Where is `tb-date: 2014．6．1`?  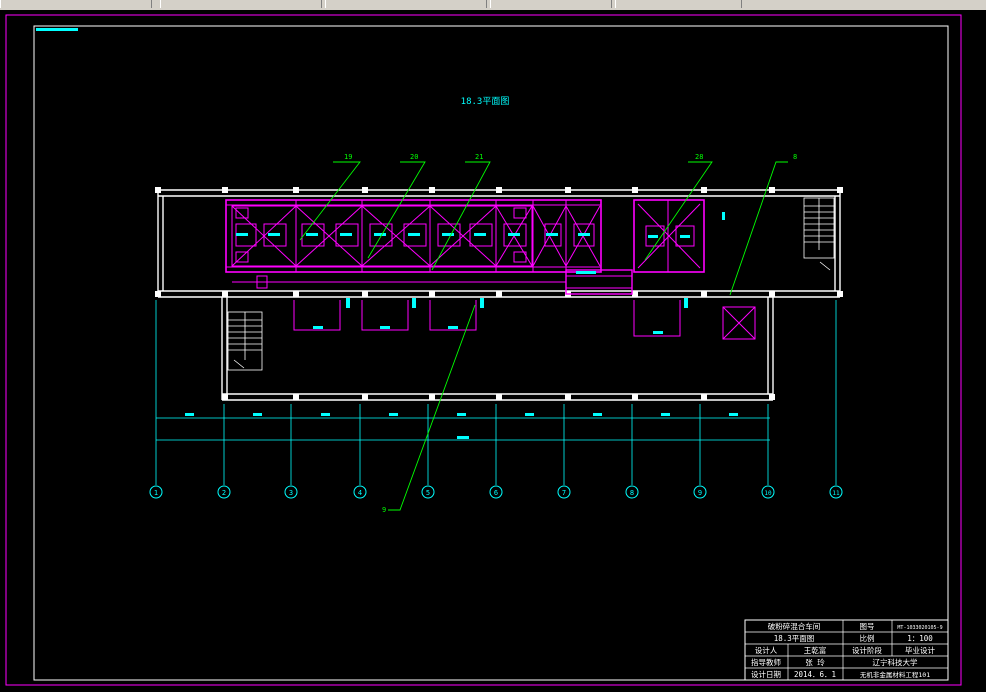 tb-date: 2014．6．1 is located at coordinates (815, 674).